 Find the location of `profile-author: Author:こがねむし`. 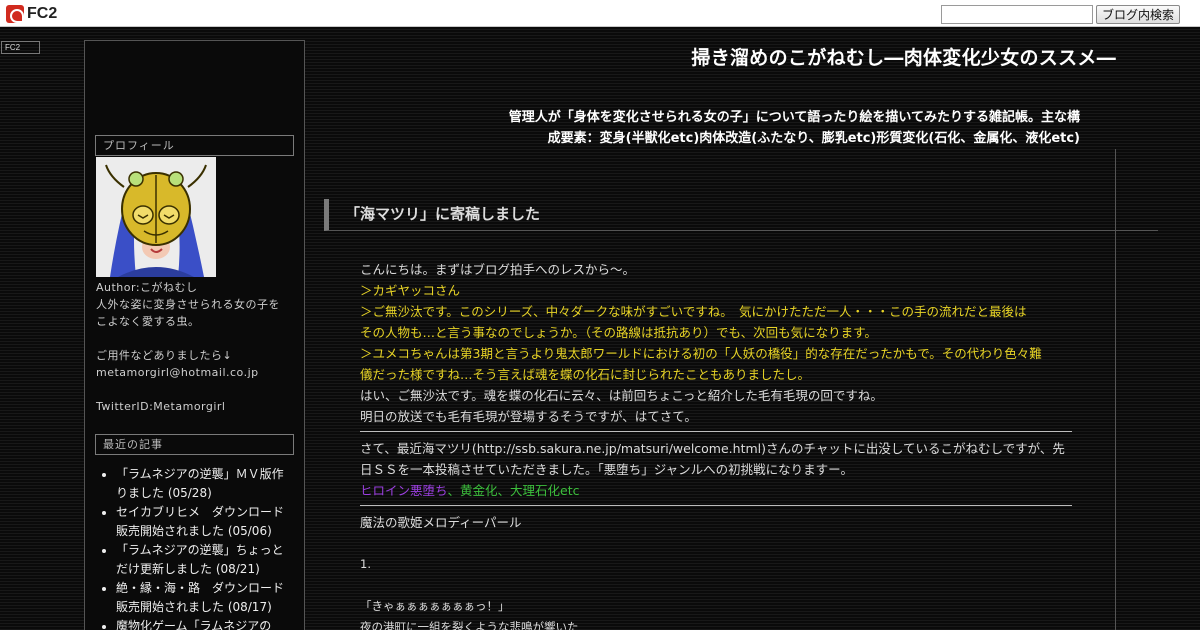

profile-author: Author:こがねむし is located at coordinates (147, 287).